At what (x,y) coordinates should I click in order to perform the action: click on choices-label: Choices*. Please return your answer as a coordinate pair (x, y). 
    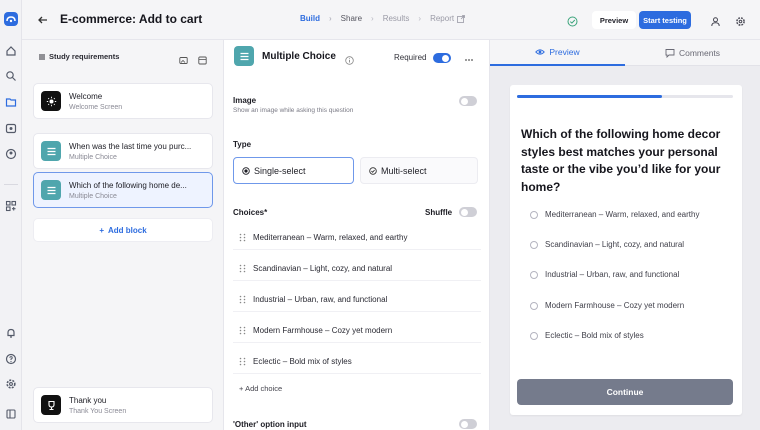
    Looking at the image, I should click on (250, 212).